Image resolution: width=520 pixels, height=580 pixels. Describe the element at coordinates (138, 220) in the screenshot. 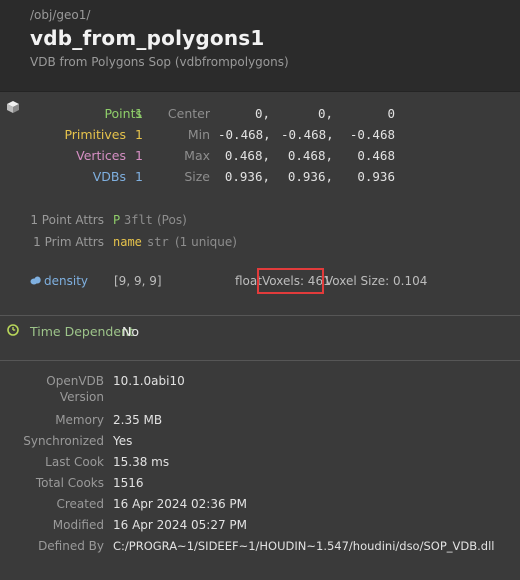

I see `point-attr-type: 3flt` at that location.